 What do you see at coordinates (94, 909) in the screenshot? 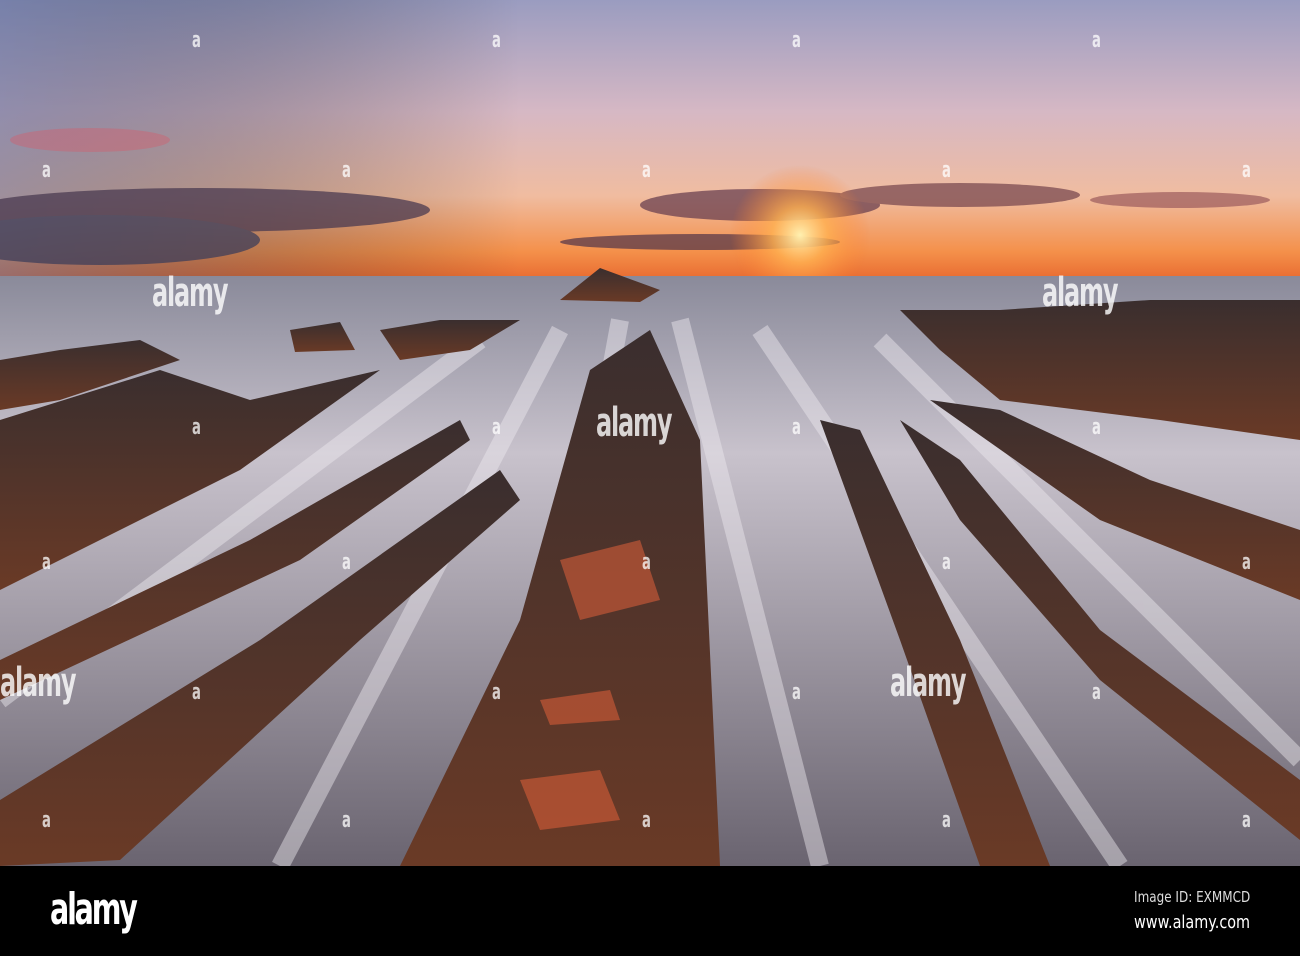
I see `alamy-logo: alamy` at bounding box center [94, 909].